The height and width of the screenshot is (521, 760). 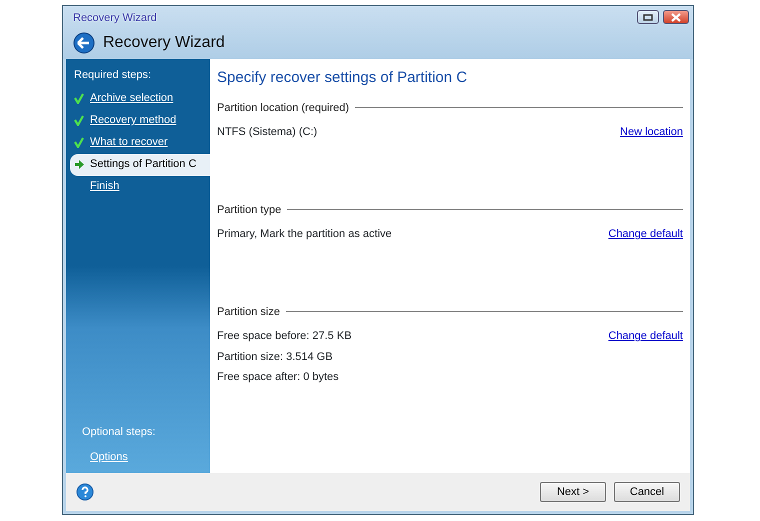 I want to click on cancel-button: Cancel, so click(x=647, y=492).